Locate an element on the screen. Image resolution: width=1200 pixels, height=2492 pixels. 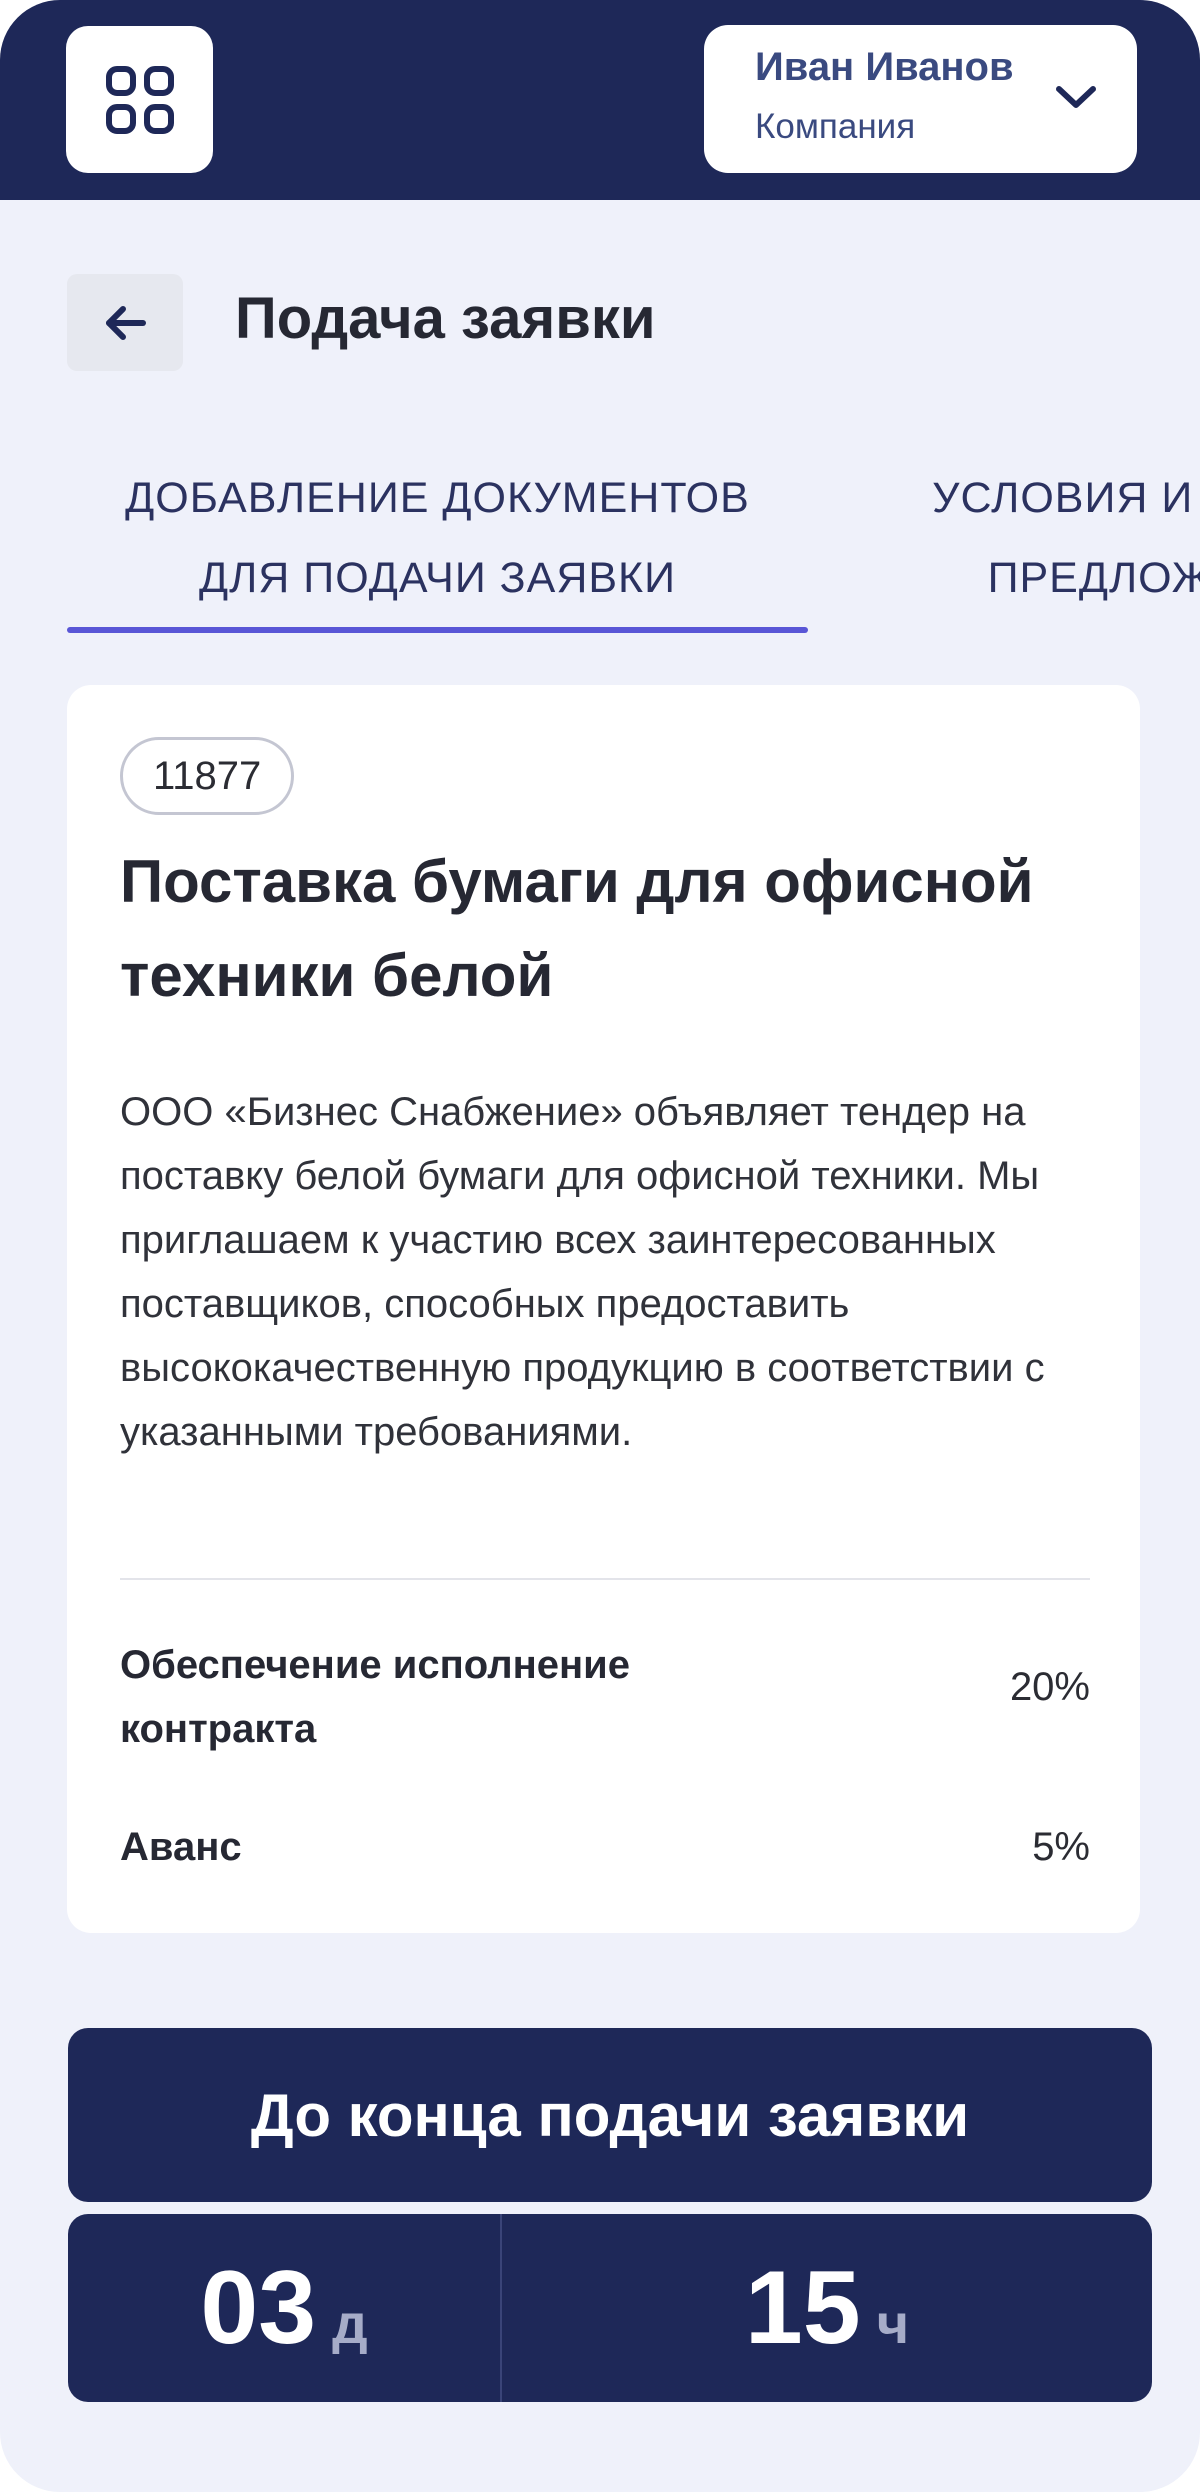
detail-row: Обеспечение исполнение контракта 20% is located at coordinates (605, 1698).